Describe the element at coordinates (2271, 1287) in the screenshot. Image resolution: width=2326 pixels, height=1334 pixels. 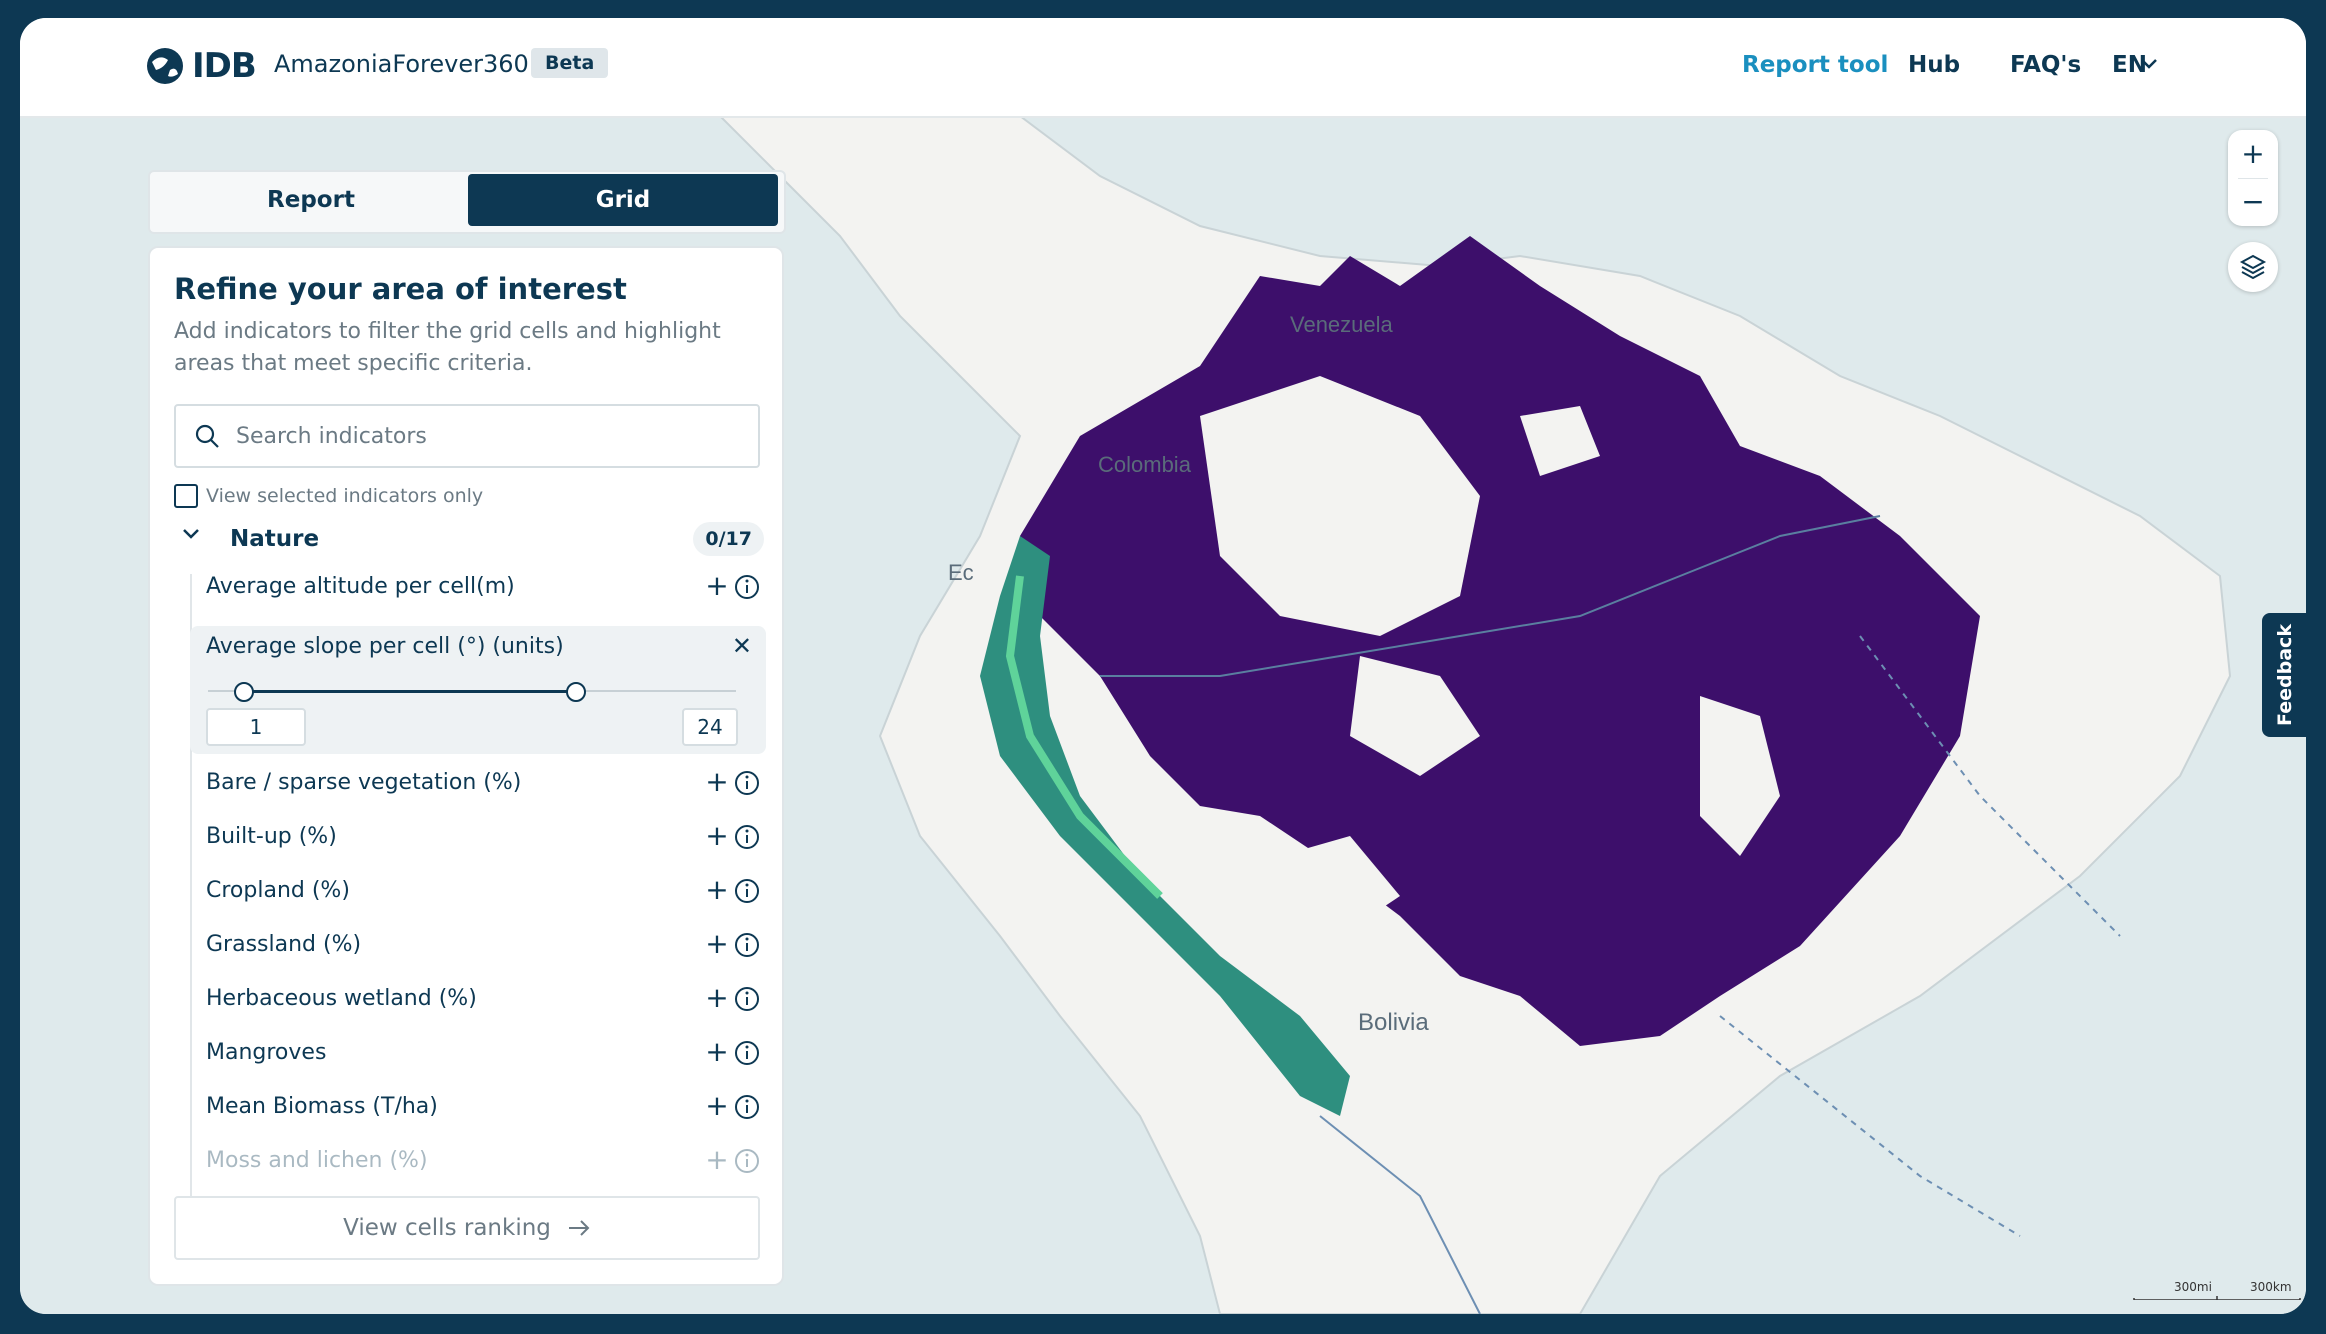
I see `scale-label-km: 300km` at that location.